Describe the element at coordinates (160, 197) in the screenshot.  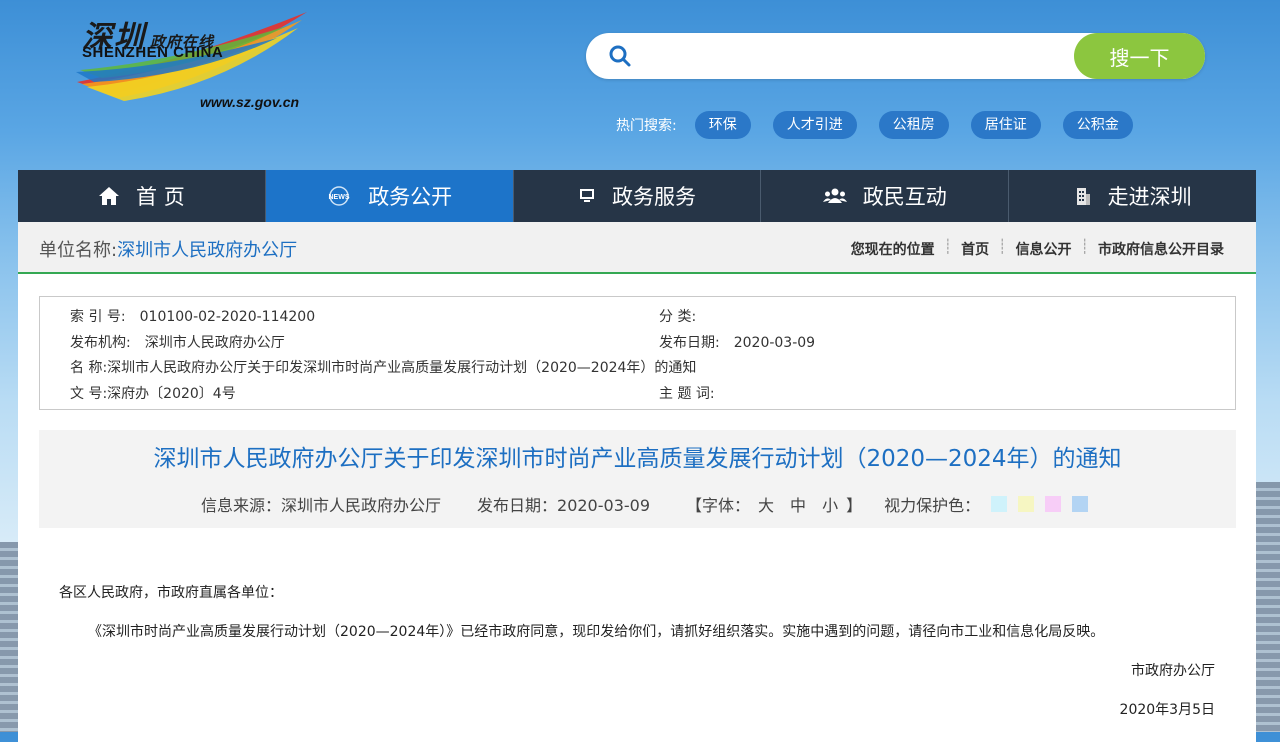
I see `nav-home-label: 首 页` at that location.